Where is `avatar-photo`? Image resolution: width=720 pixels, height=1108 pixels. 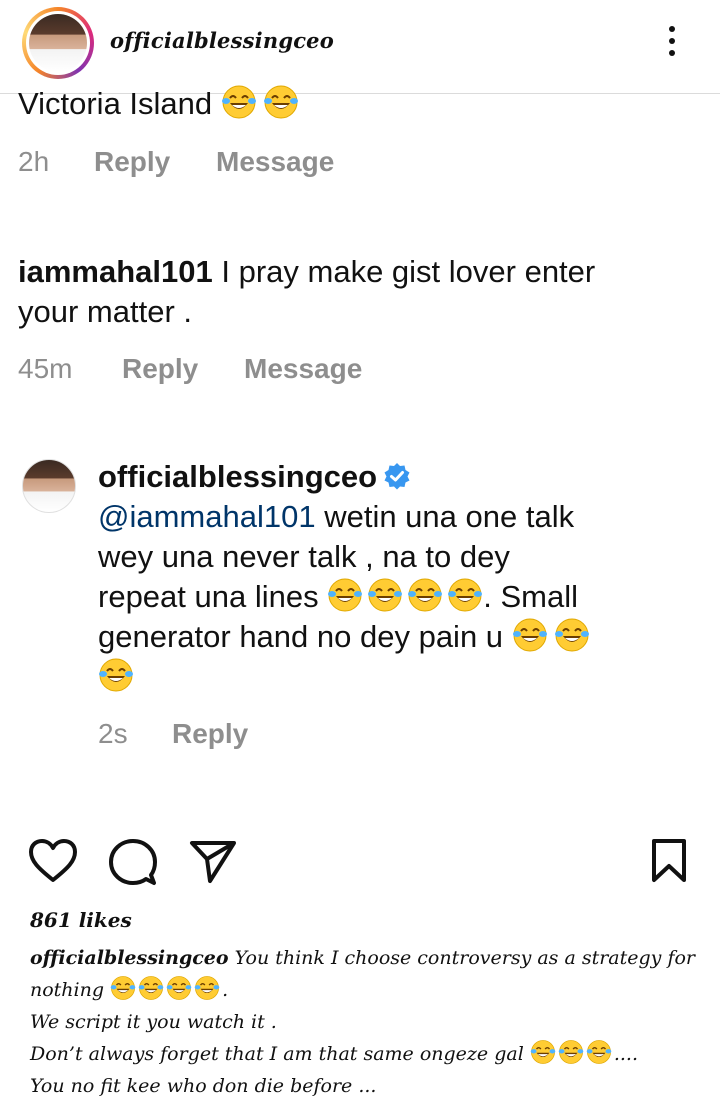
avatar-photo is located at coordinates (58, 43).